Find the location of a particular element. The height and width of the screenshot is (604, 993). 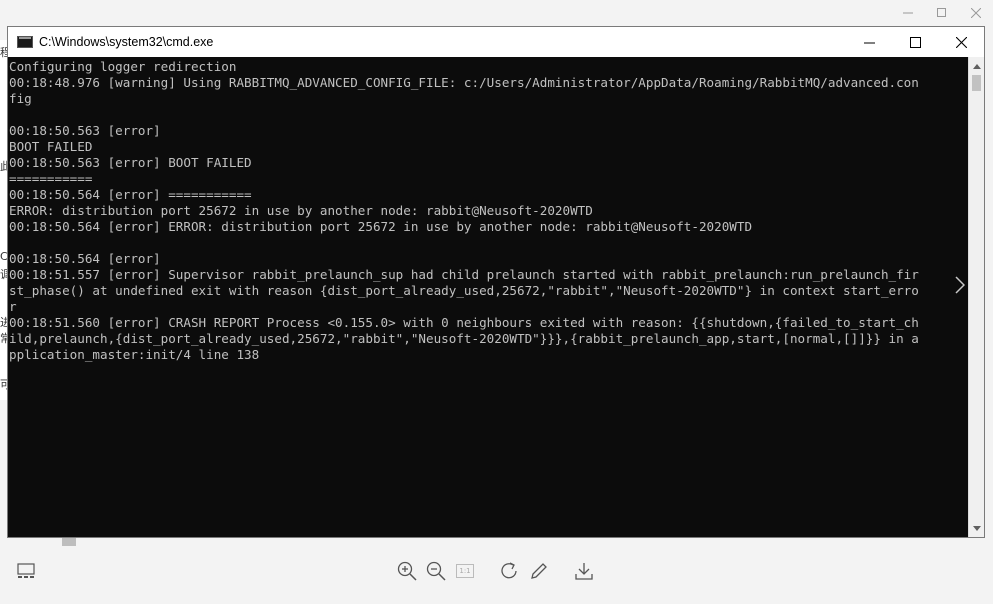

rotate-button is located at coordinates (510, 571).